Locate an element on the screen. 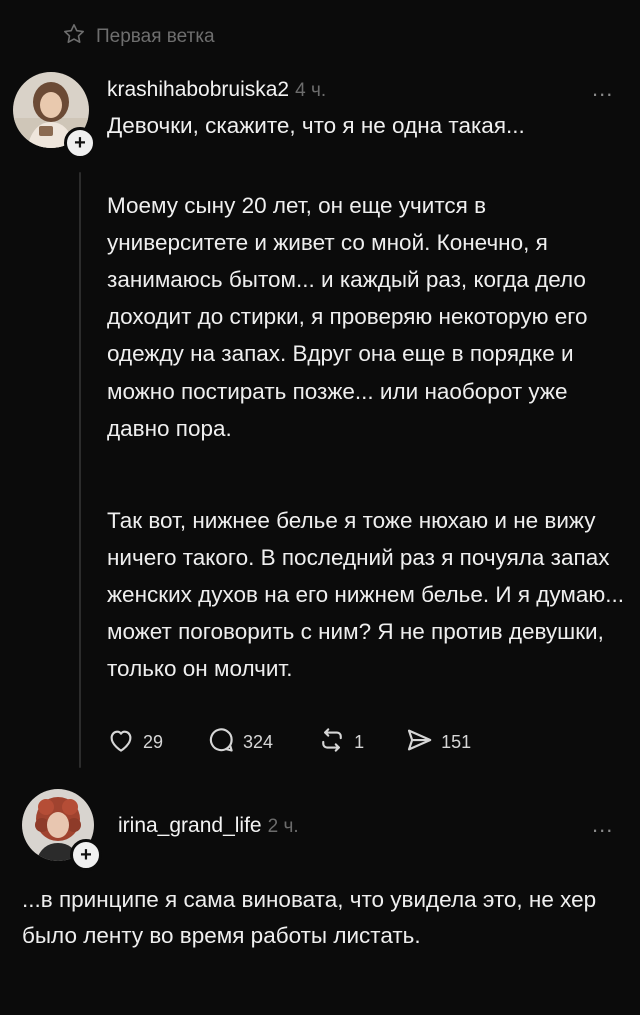  share-count: 151 is located at coordinates (456, 741).